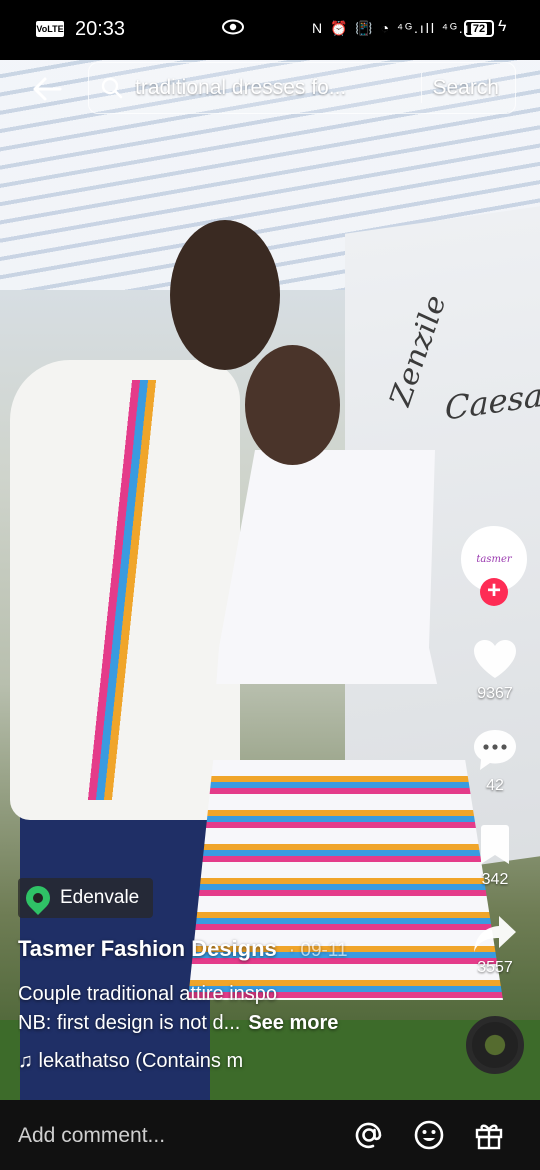 The height and width of the screenshot is (1170, 540). What do you see at coordinates (502, 26) in the screenshot?
I see `charging-icon: ϟ` at bounding box center [502, 26].